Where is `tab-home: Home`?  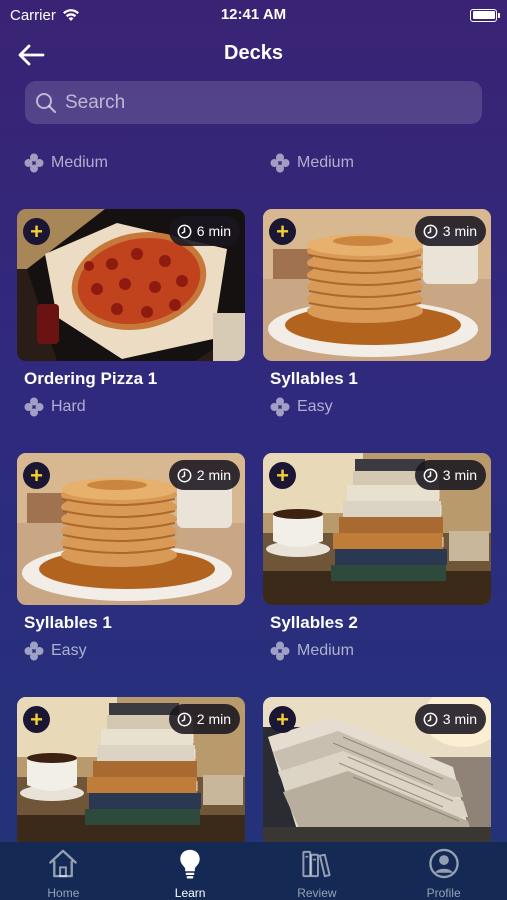 tab-home: Home is located at coordinates (63, 871).